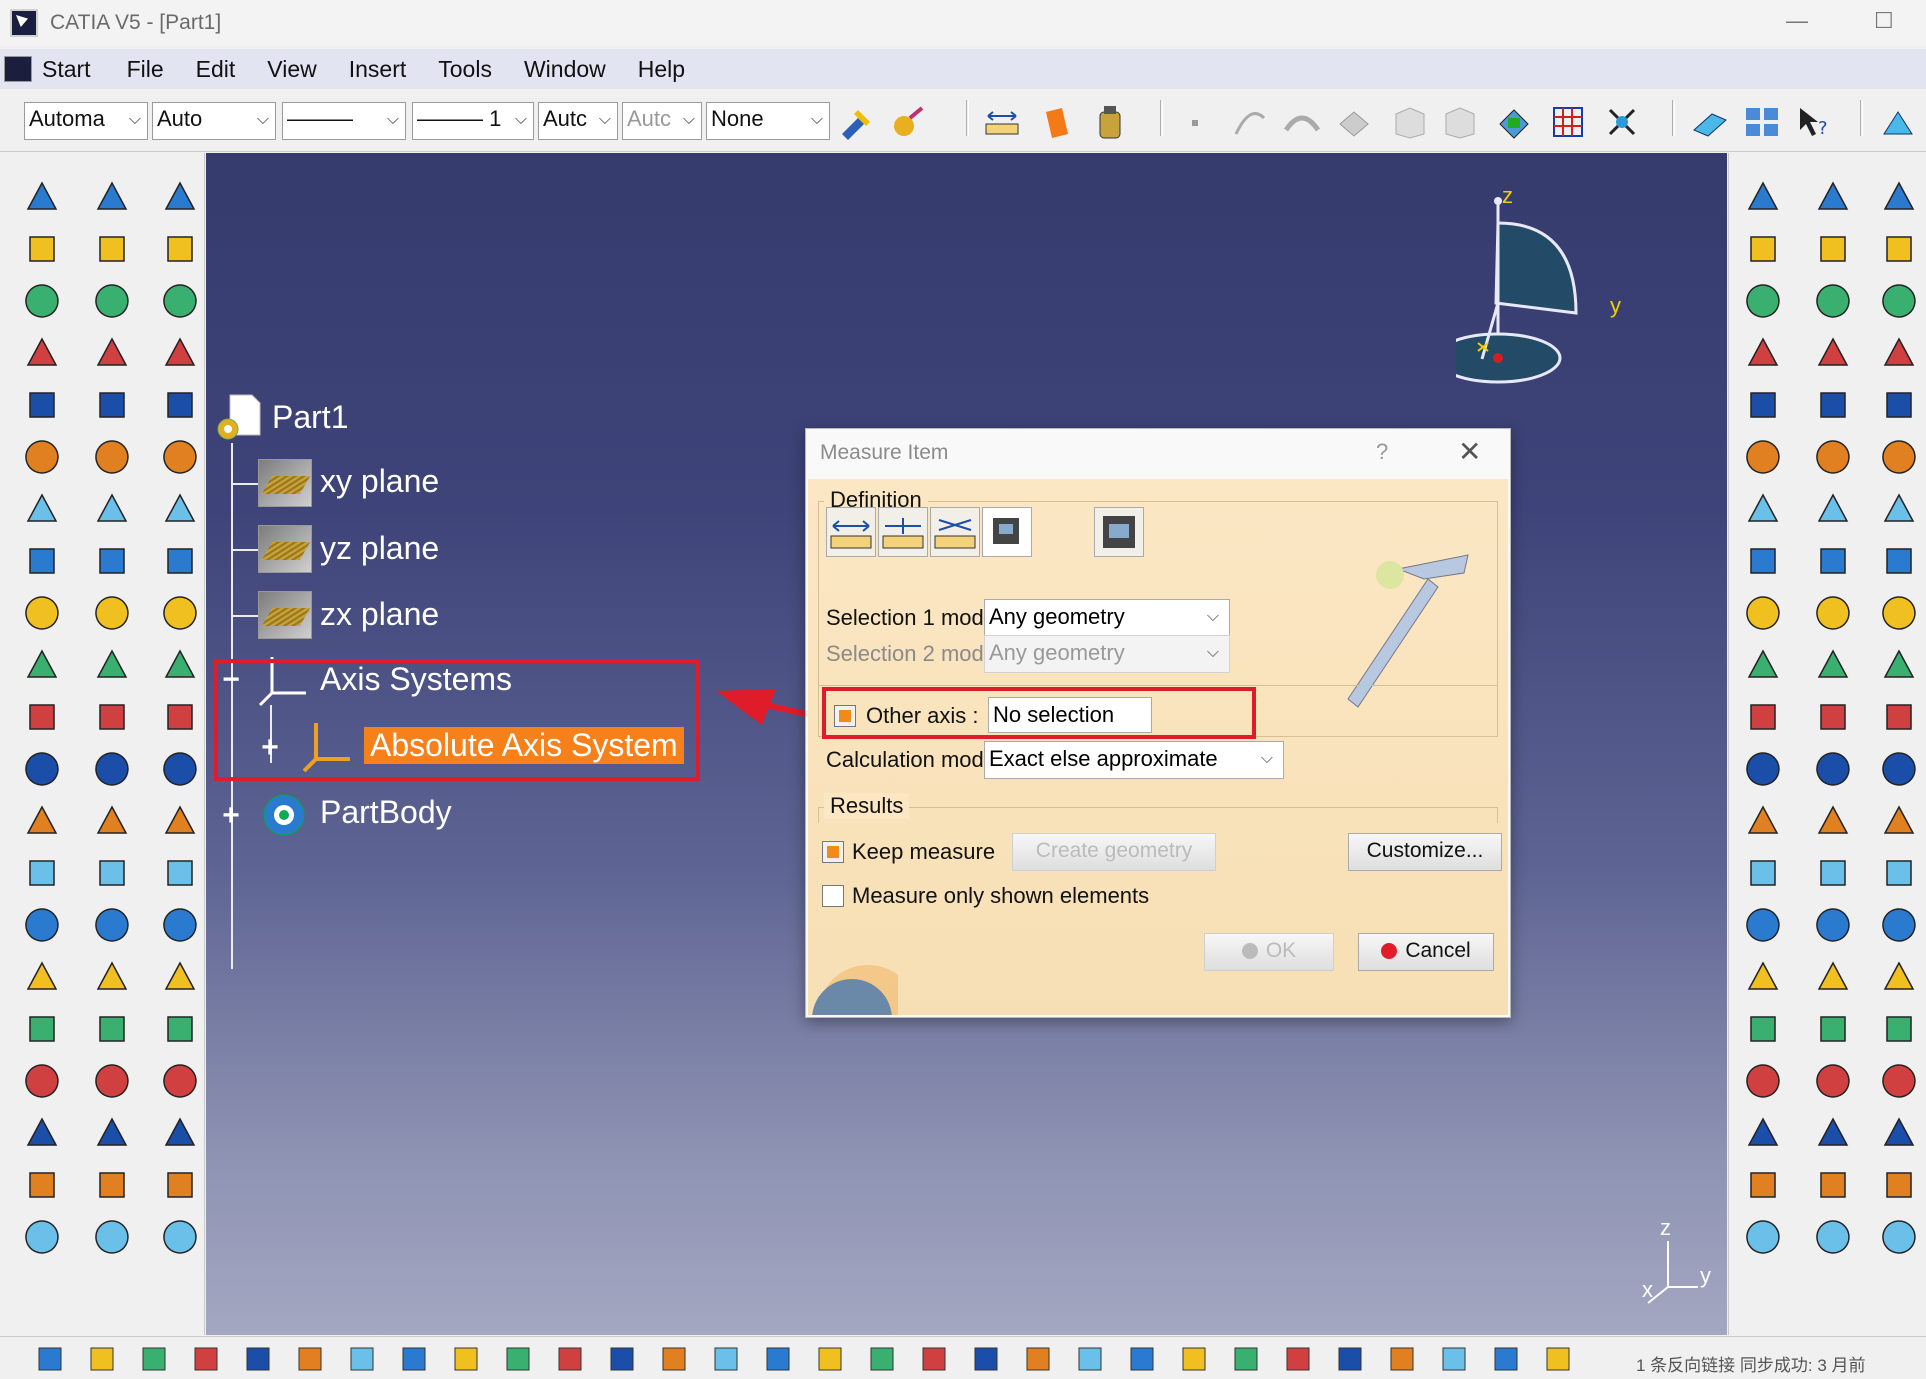 The height and width of the screenshot is (1379, 1926). I want to click on menu-view: View, so click(291, 69).